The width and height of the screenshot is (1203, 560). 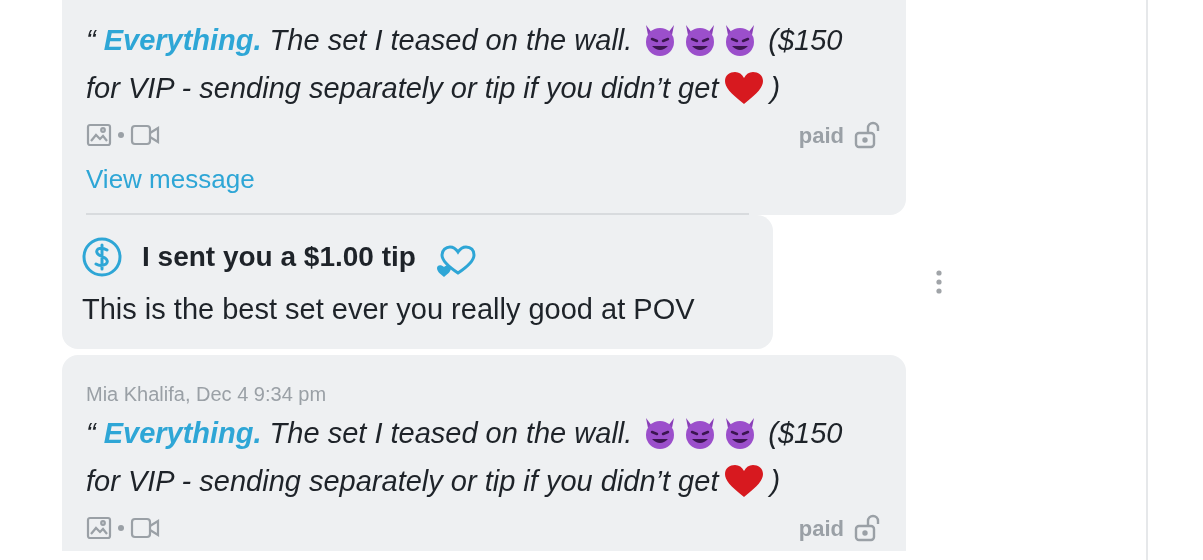 What do you see at coordinates (279, 257) in the screenshot?
I see `tip-title: I sent you a $1.00 tip` at bounding box center [279, 257].